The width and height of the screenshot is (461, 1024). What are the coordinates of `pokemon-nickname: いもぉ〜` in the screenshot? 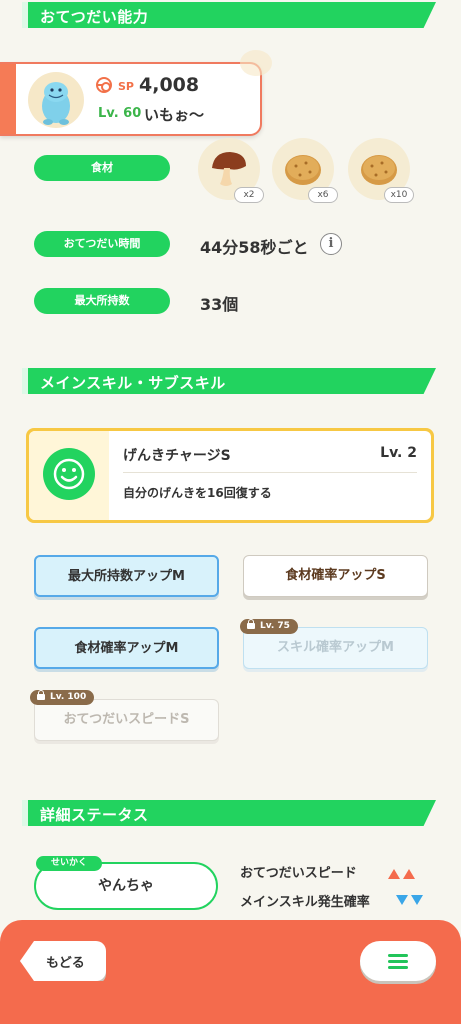 It's located at (174, 115).